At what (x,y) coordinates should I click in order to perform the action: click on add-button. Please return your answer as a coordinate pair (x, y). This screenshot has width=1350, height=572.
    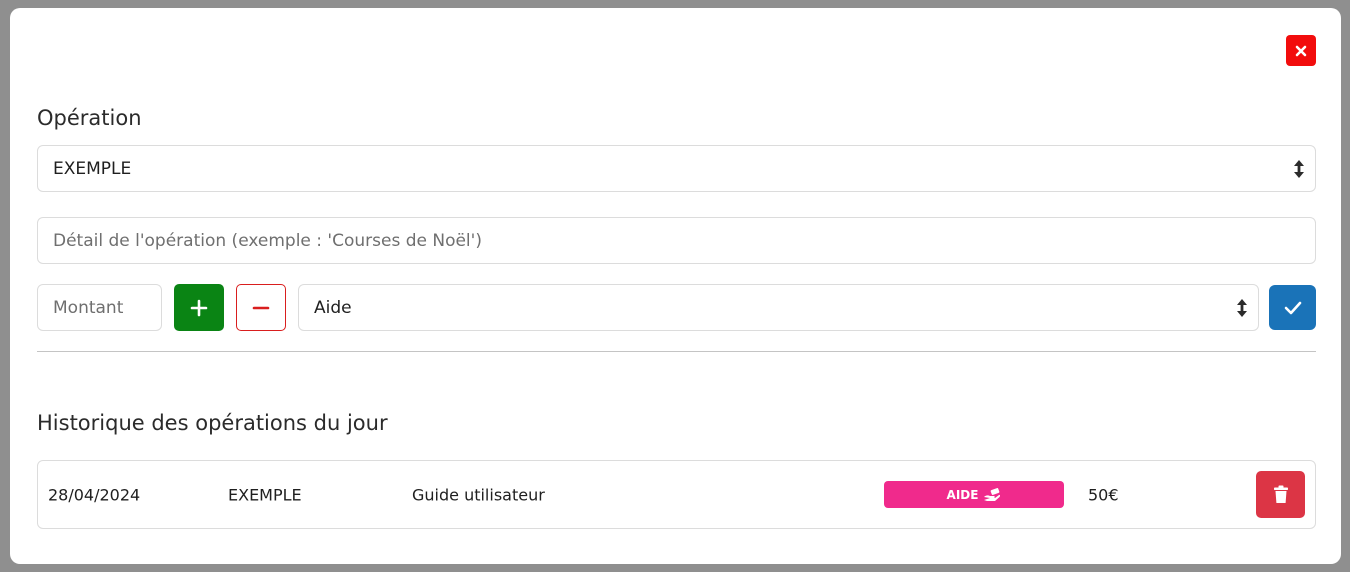
    Looking at the image, I should click on (199, 307).